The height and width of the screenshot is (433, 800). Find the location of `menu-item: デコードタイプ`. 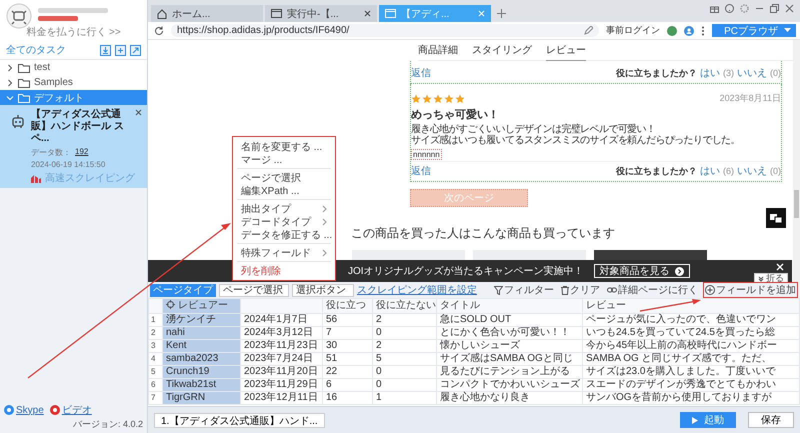

menu-item: デコードタイプ is located at coordinates (284, 221).